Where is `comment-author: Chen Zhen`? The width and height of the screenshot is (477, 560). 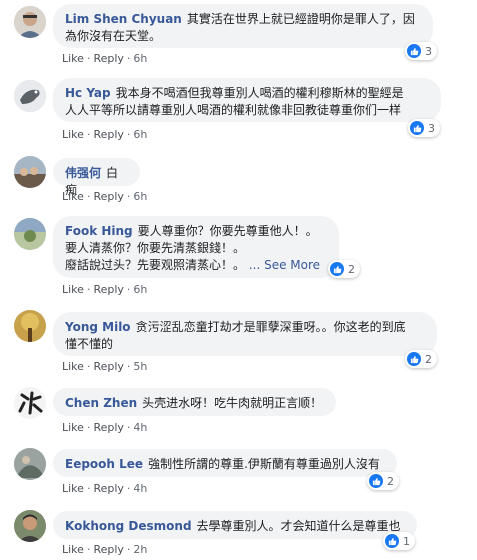
comment-author: Chen Zhen is located at coordinates (101, 403).